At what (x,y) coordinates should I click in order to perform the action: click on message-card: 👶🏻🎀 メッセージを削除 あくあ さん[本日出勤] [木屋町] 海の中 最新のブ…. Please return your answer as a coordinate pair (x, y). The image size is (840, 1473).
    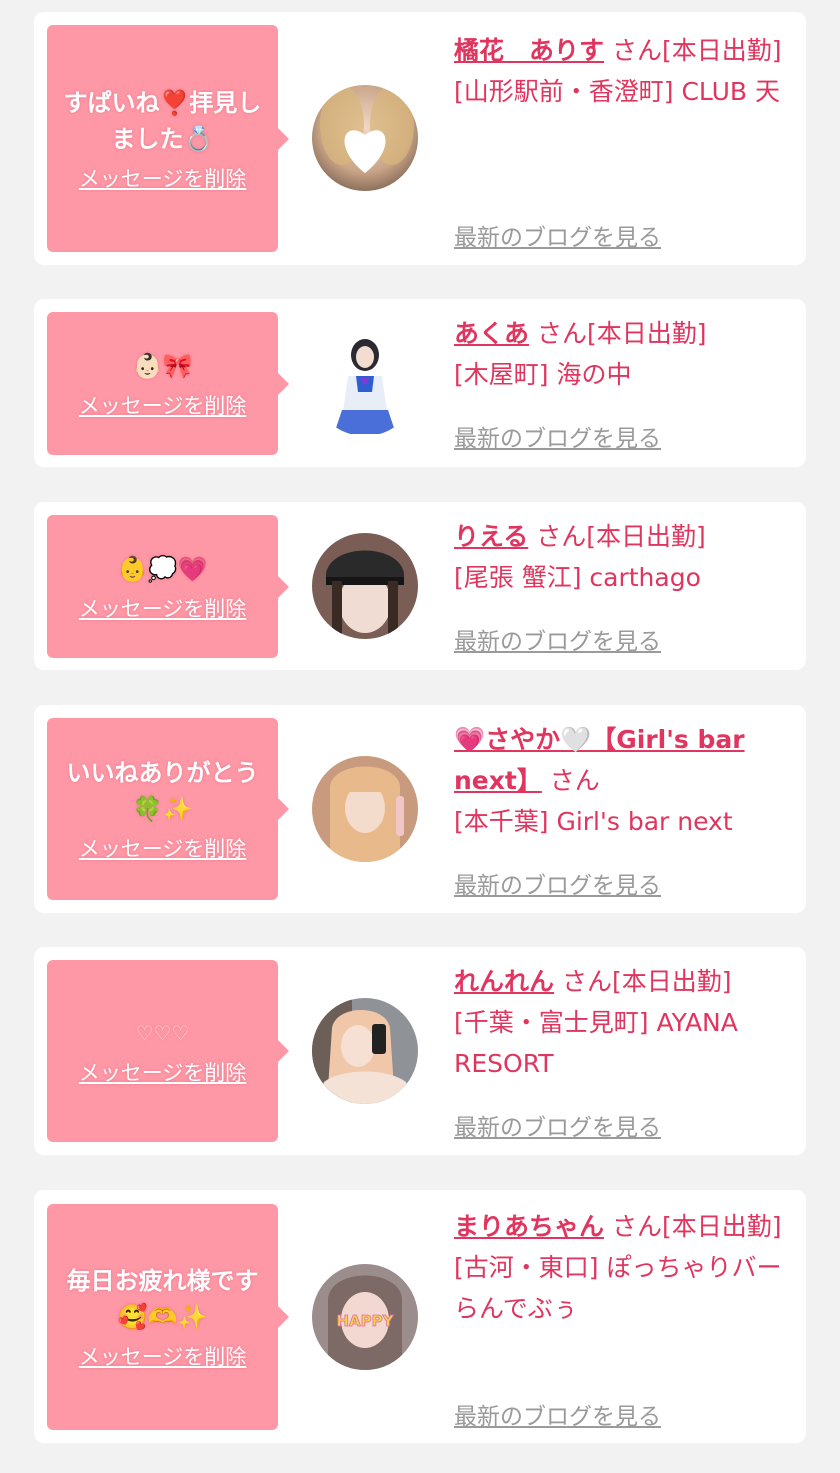
    Looking at the image, I should click on (420, 383).